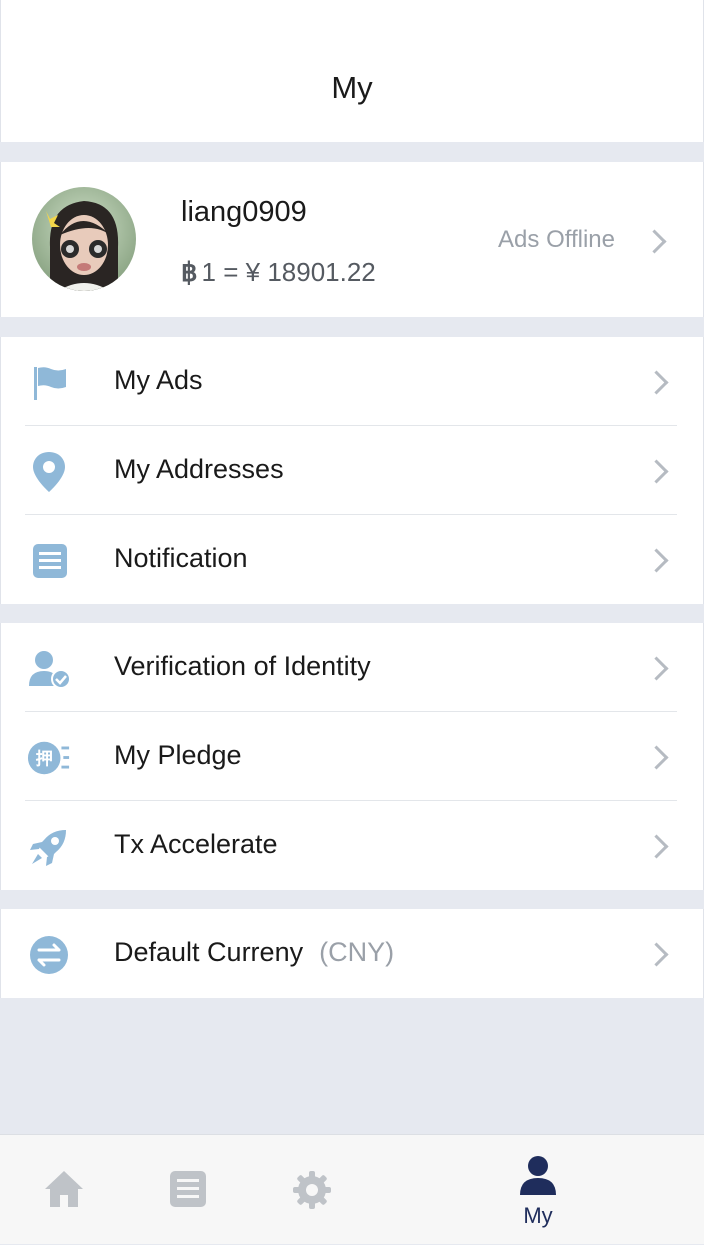  I want to click on menu-item-tx-accelerate: Tx Accelerate, so click(352, 845).